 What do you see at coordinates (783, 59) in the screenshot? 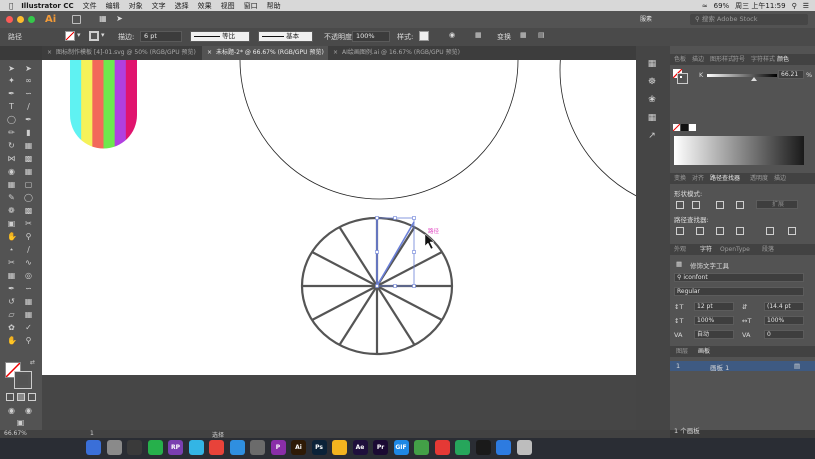
I see `tab-color: 颜色` at bounding box center [783, 59].